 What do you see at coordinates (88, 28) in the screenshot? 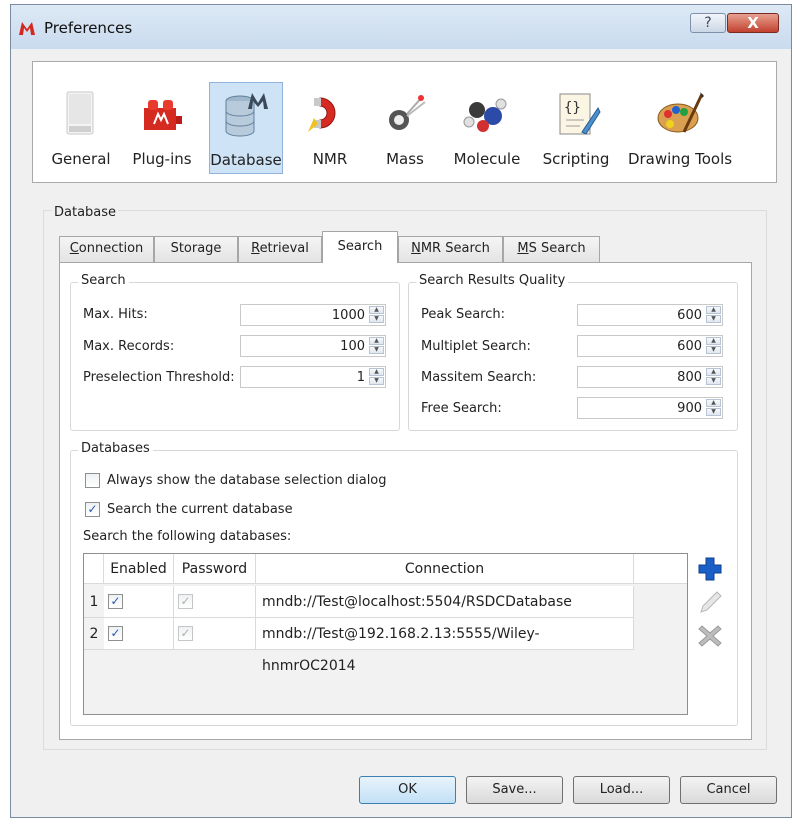
I see `window-title: Preferences` at bounding box center [88, 28].